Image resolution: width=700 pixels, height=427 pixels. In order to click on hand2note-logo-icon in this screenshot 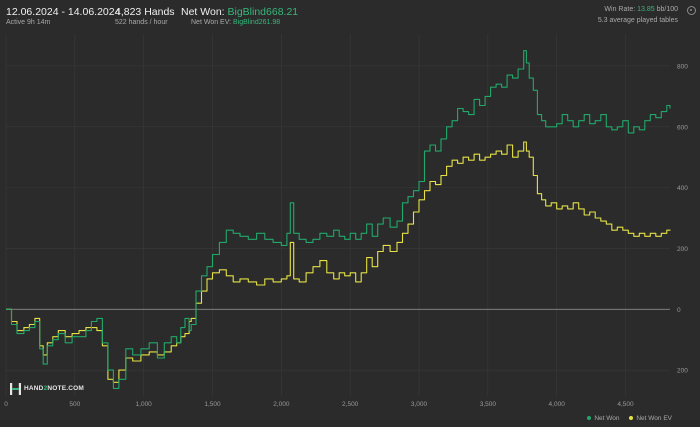, I will do `click(15, 389)`.